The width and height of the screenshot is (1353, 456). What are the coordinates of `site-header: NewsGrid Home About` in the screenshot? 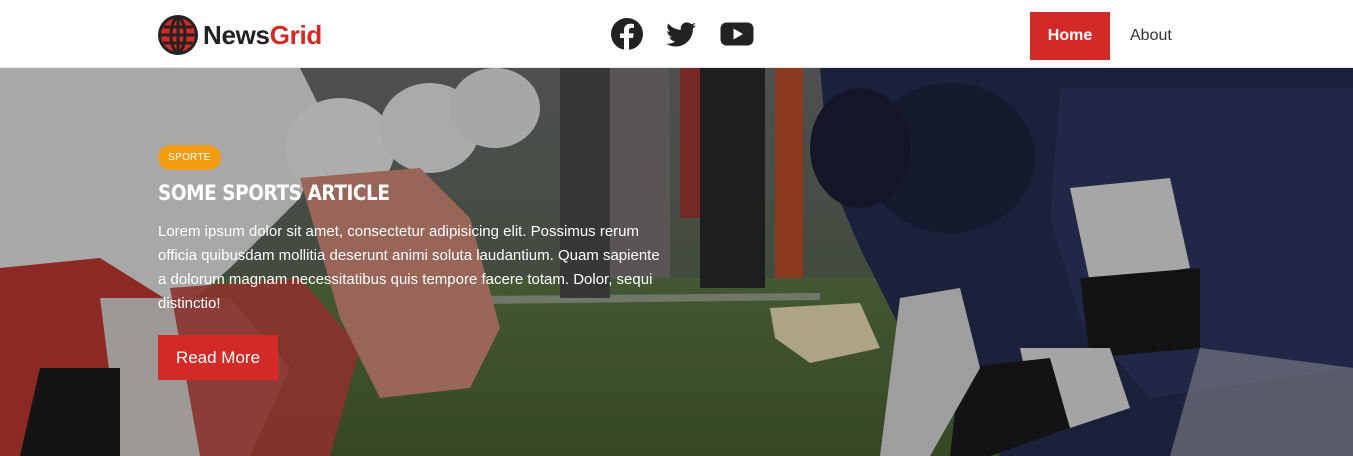 It's located at (676, 34).